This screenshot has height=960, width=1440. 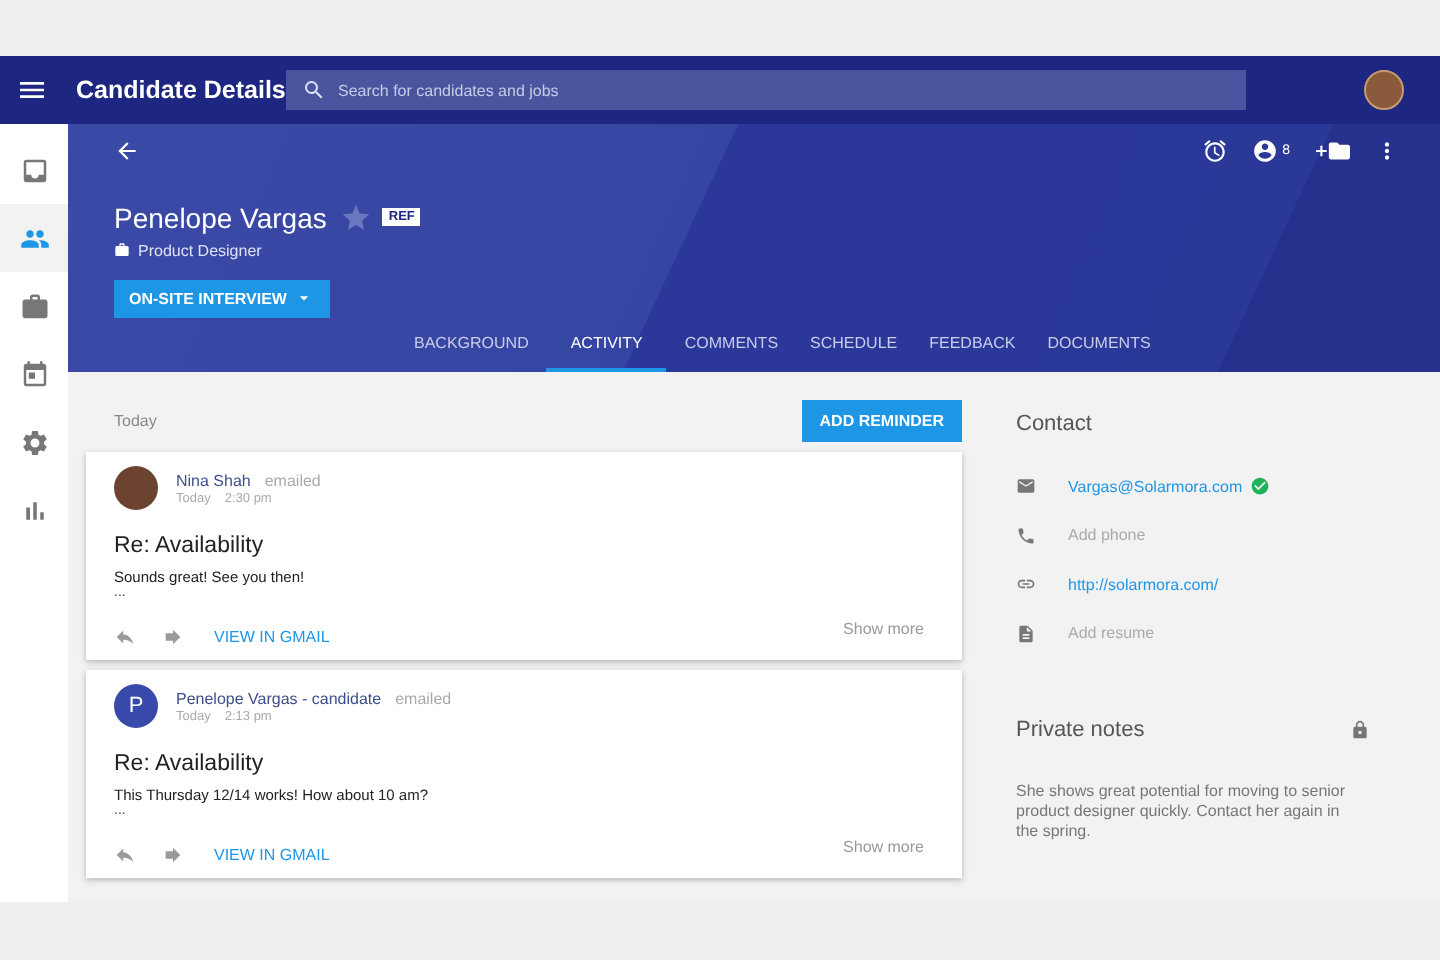 I want to click on add-reminder-button: ADD REMINDER, so click(x=881, y=420).